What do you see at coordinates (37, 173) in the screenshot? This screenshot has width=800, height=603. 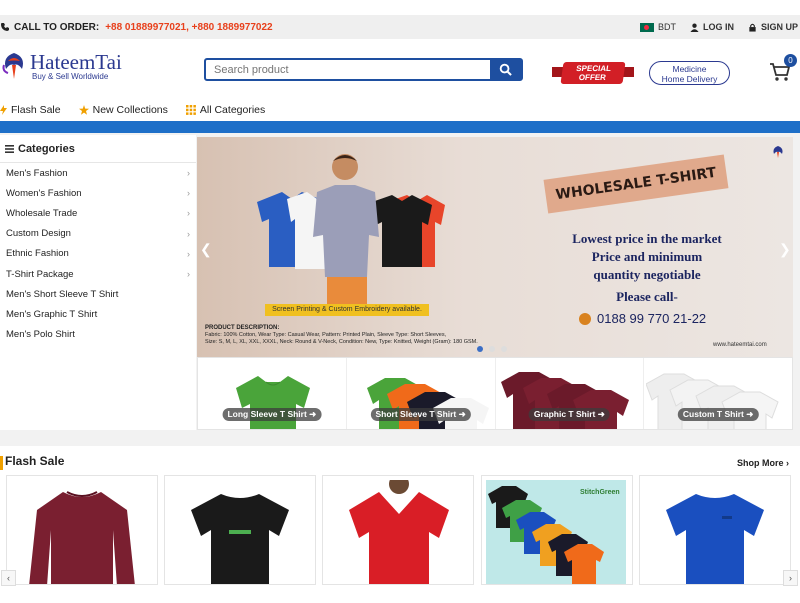 I see `category-item-label: Men's Fashion` at bounding box center [37, 173].